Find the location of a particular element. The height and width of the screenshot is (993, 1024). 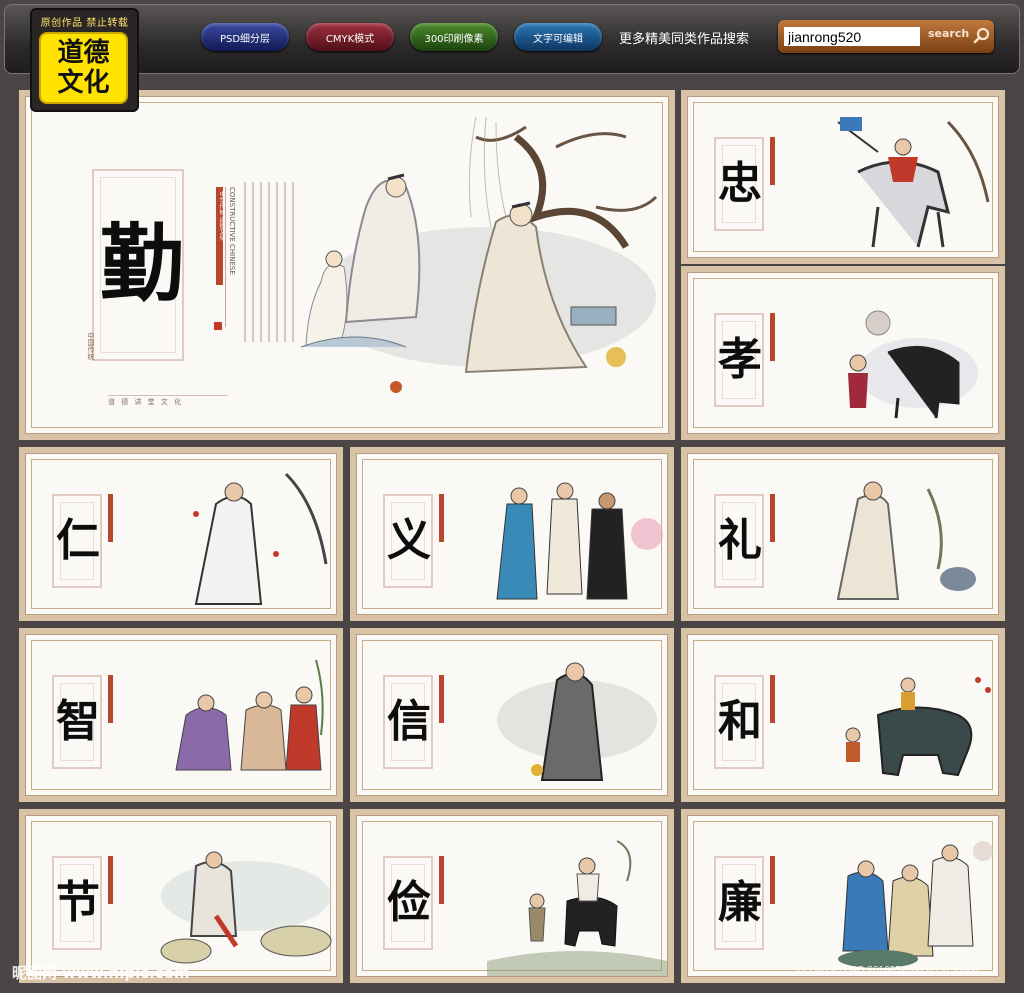

logo-top-text: 原创作品 禁止转载 is located at coordinates (84, 23).